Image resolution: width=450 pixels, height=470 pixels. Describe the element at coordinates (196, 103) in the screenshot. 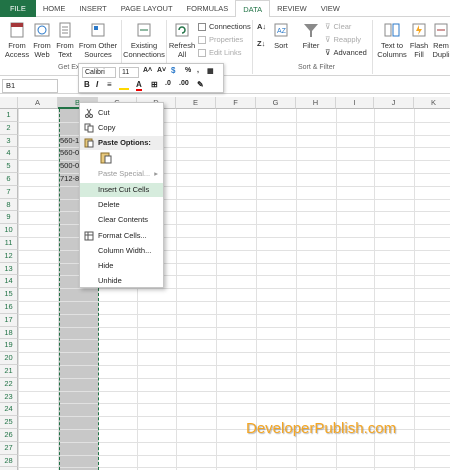

I see `column-header-e: E` at that location.